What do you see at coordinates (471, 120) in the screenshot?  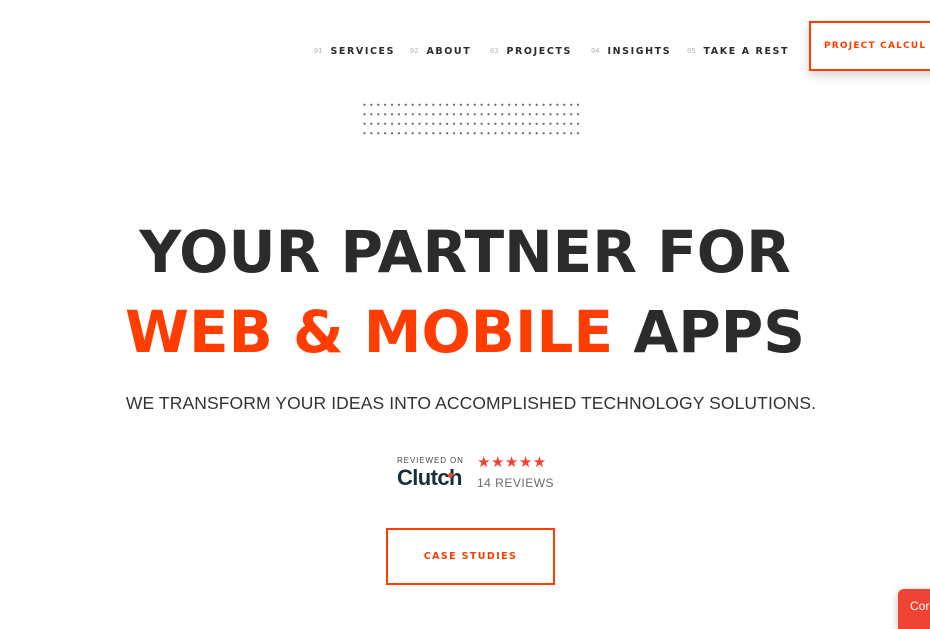 I see `dot-pattern` at bounding box center [471, 120].